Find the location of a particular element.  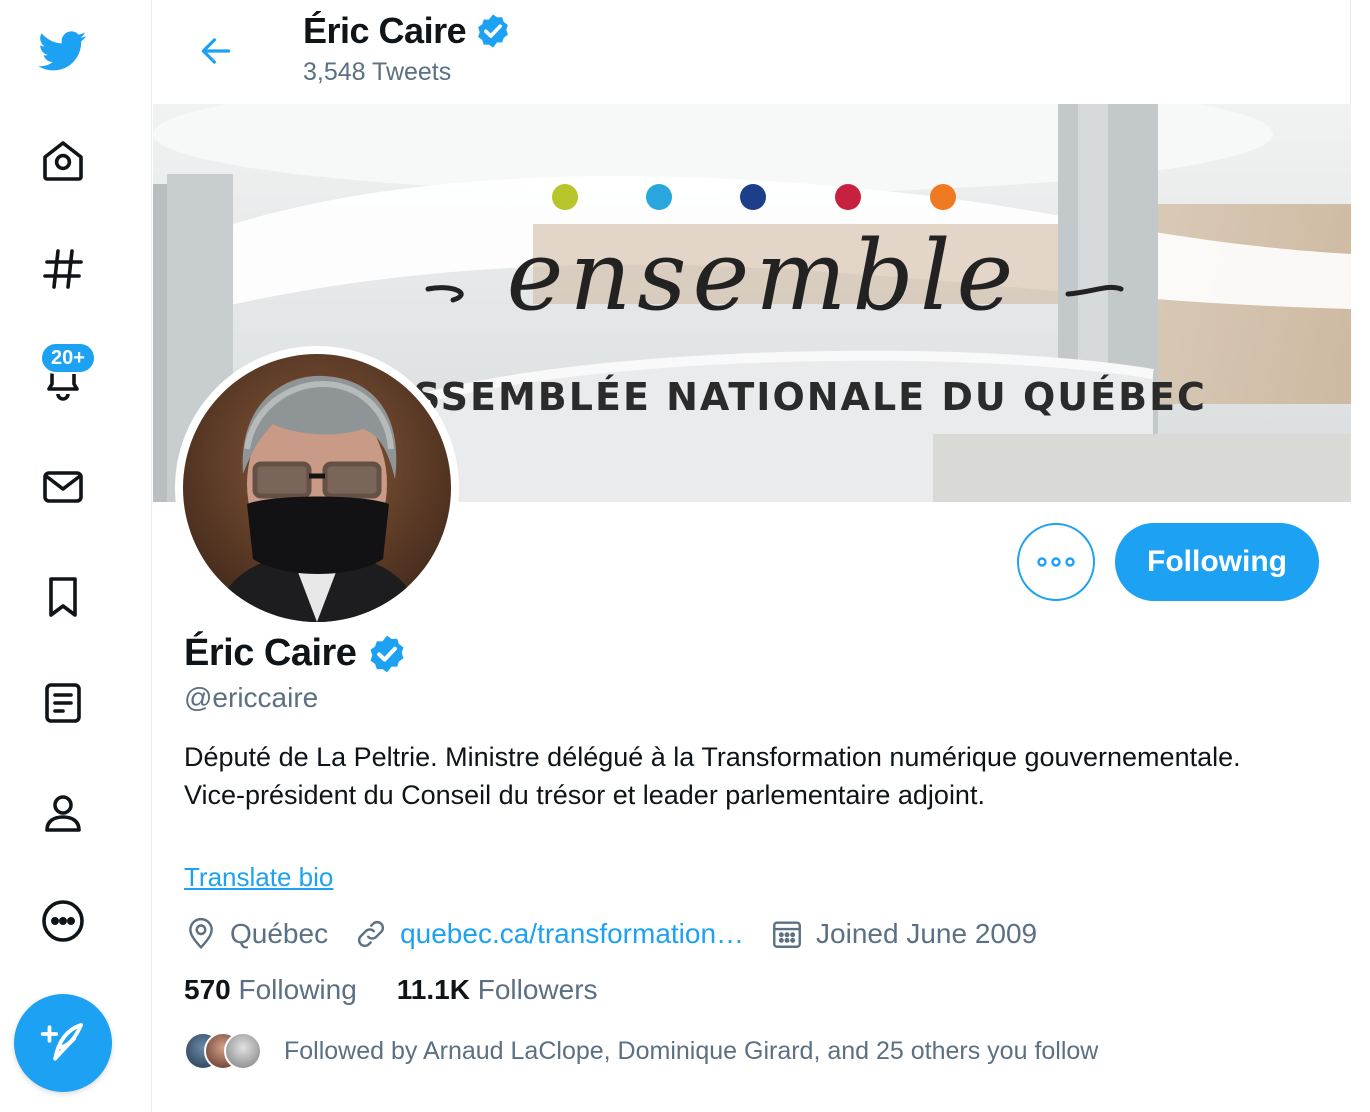

bookmarks-icon is located at coordinates (63, 597).